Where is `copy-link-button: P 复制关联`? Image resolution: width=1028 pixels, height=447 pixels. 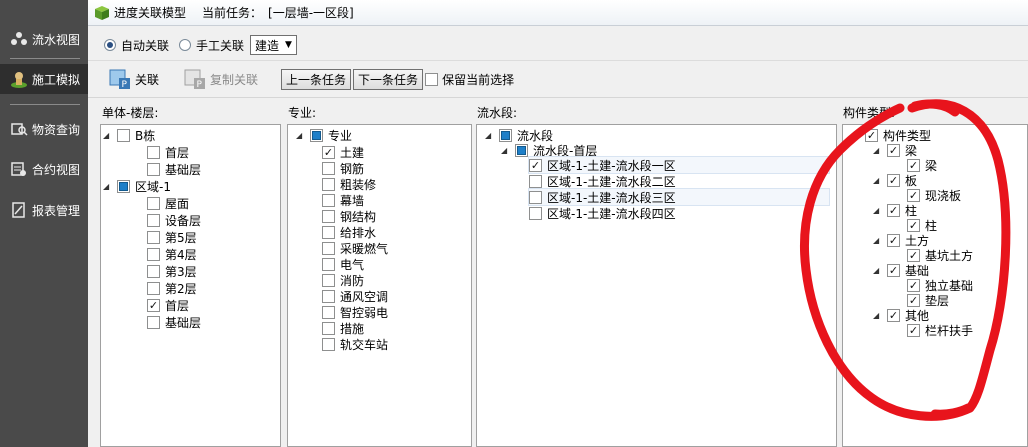 copy-link-button: P 复制关联 is located at coordinates (220, 79).